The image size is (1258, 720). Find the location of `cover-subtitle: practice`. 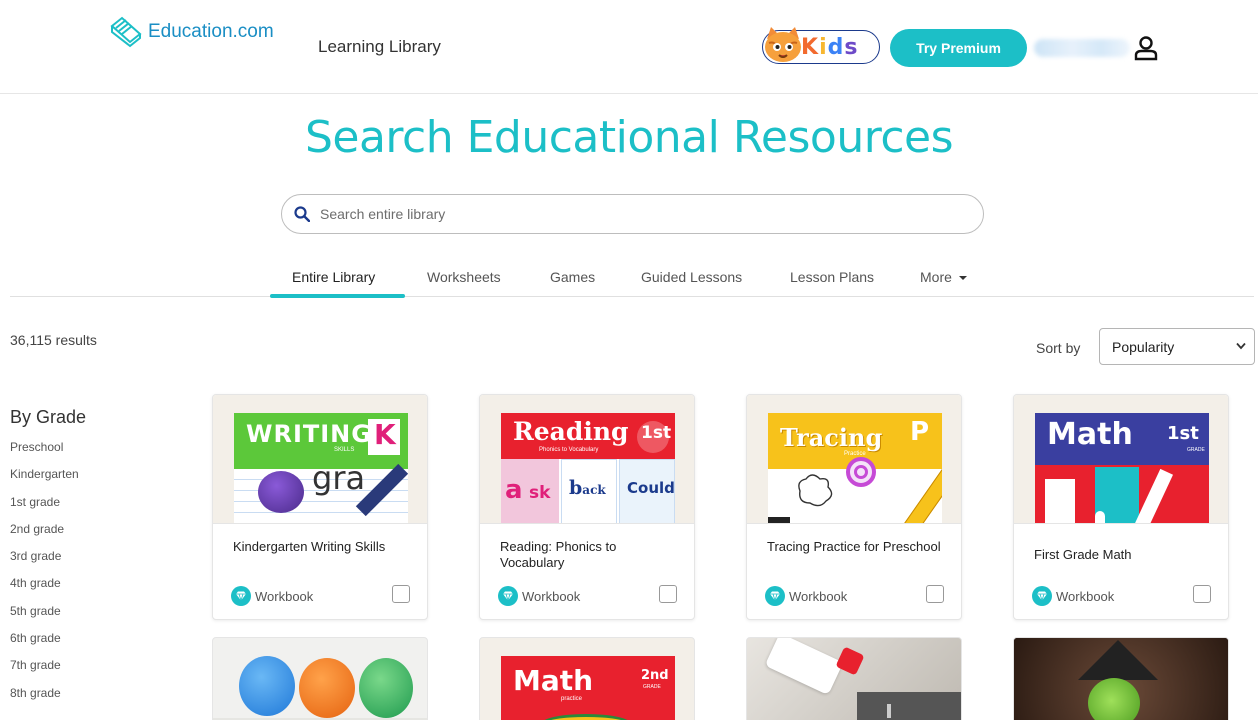

cover-subtitle: practice is located at coordinates (572, 699).